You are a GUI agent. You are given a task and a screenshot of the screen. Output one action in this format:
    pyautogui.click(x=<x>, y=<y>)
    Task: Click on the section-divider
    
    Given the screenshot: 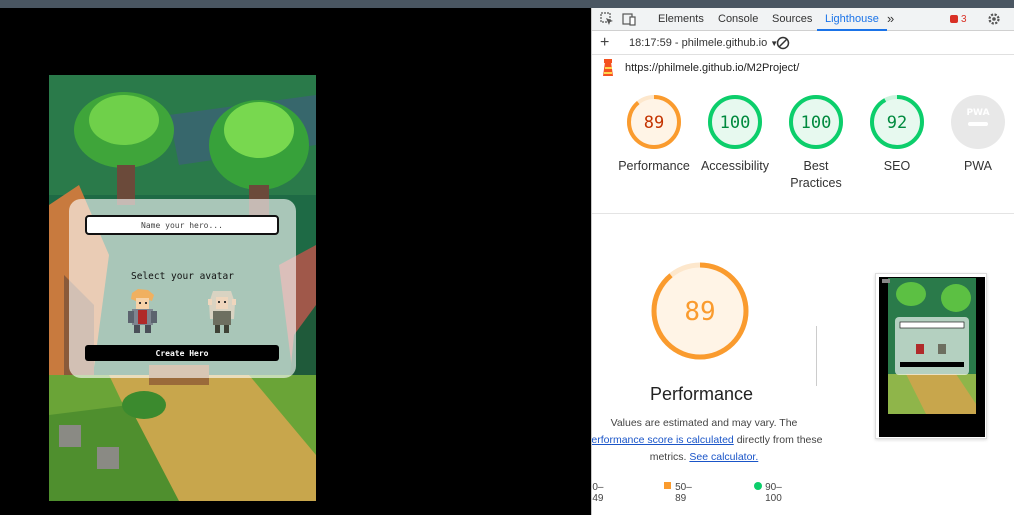 What is the action you would take?
    pyautogui.click(x=816, y=356)
    